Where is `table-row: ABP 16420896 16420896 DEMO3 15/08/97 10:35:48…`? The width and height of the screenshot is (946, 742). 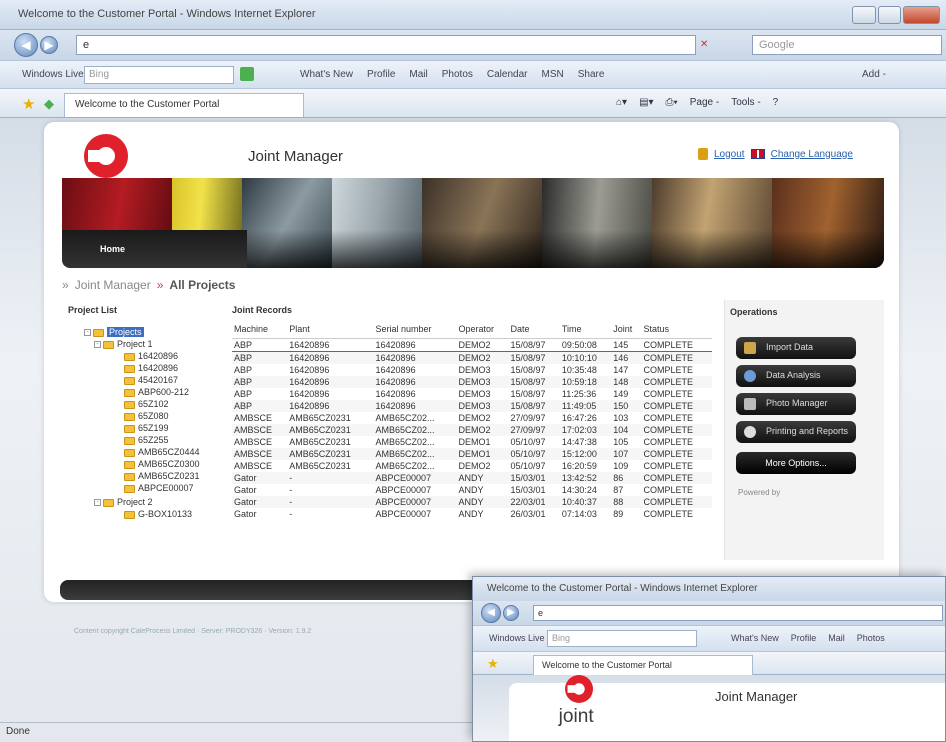 table-row: ABP 16420896 16420896 DEMO3 15/08/97 10:35:48… is located at coordinates (472, 370).